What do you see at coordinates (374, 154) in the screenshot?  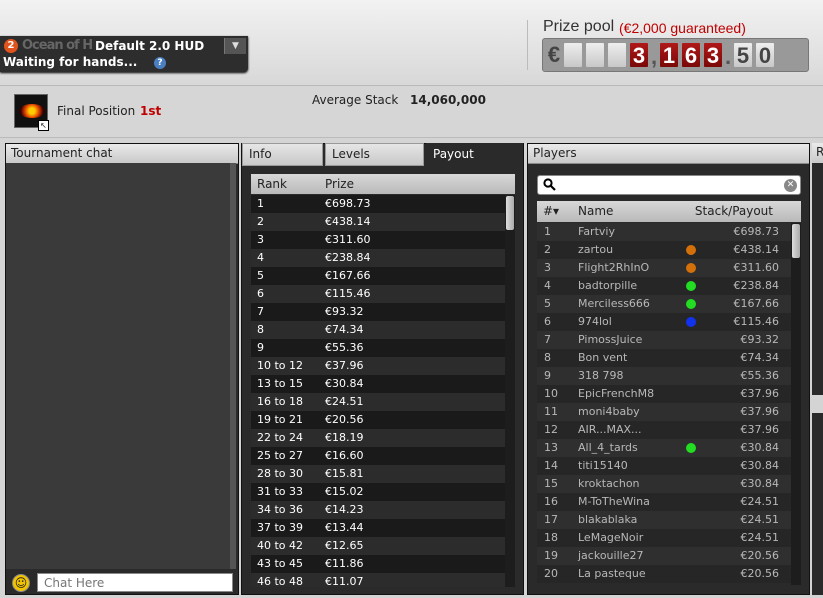 I see `tab-levels: Levels` at bounding box center [374, 154].